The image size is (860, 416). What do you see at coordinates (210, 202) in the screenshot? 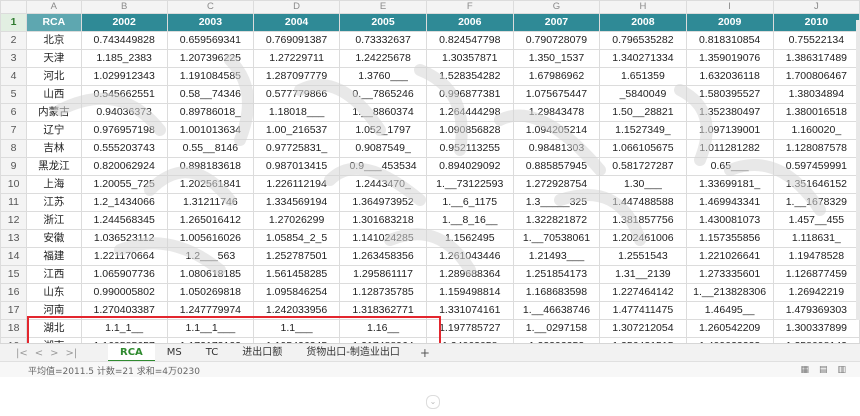
I see `value-cell: 1.31211746` at bounding box center [210, 202].